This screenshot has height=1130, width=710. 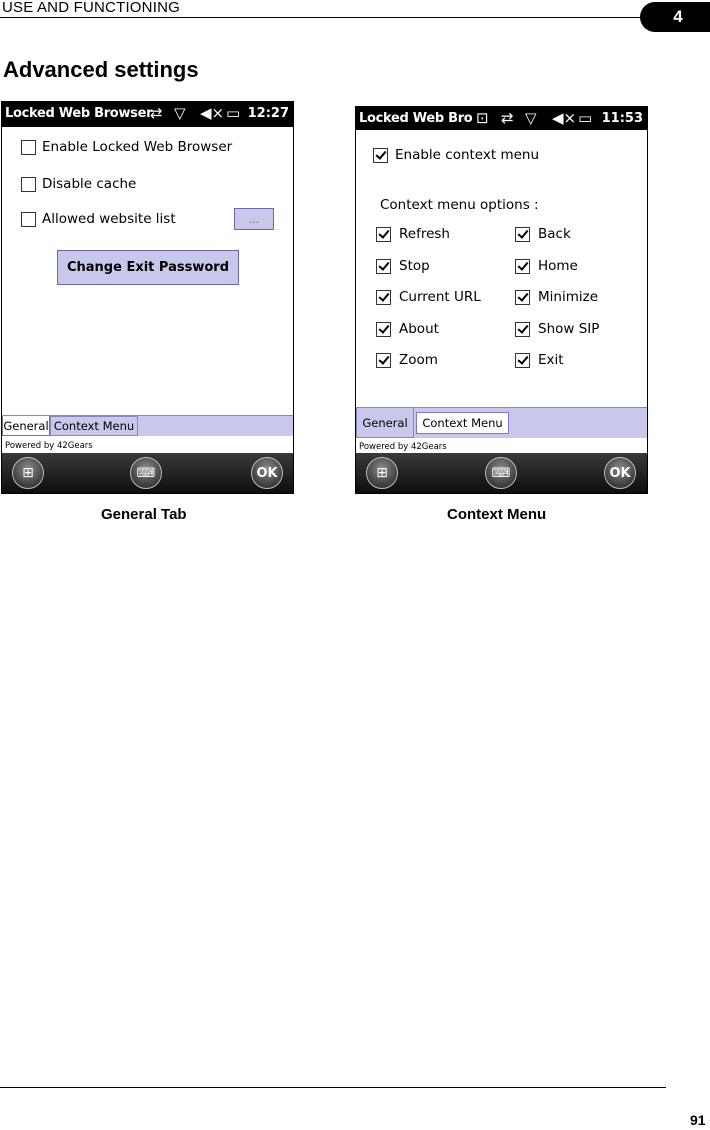 I want to click on zoom-checkbox, so click(x=383, y=360).